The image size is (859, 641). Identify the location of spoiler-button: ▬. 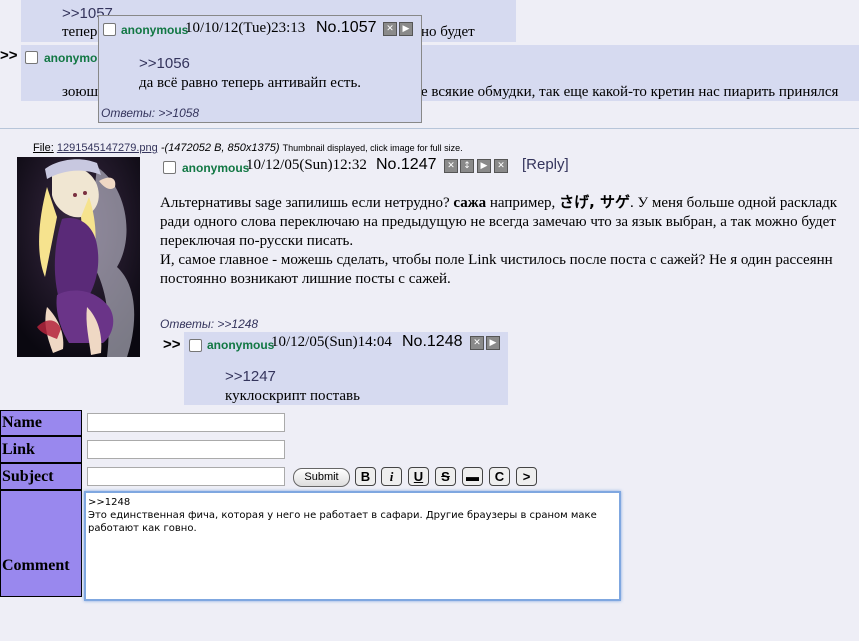
(472, 476).